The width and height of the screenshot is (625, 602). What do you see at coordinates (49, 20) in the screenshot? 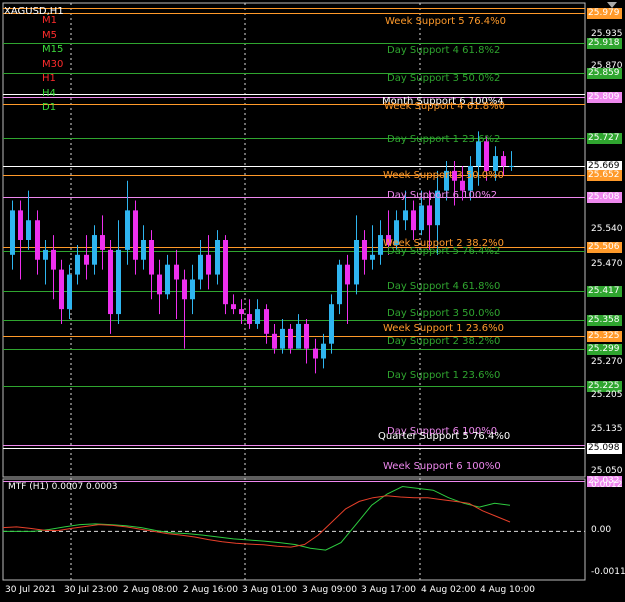
I see `timeframe-m1: M1` at bounding box center [49, 20].